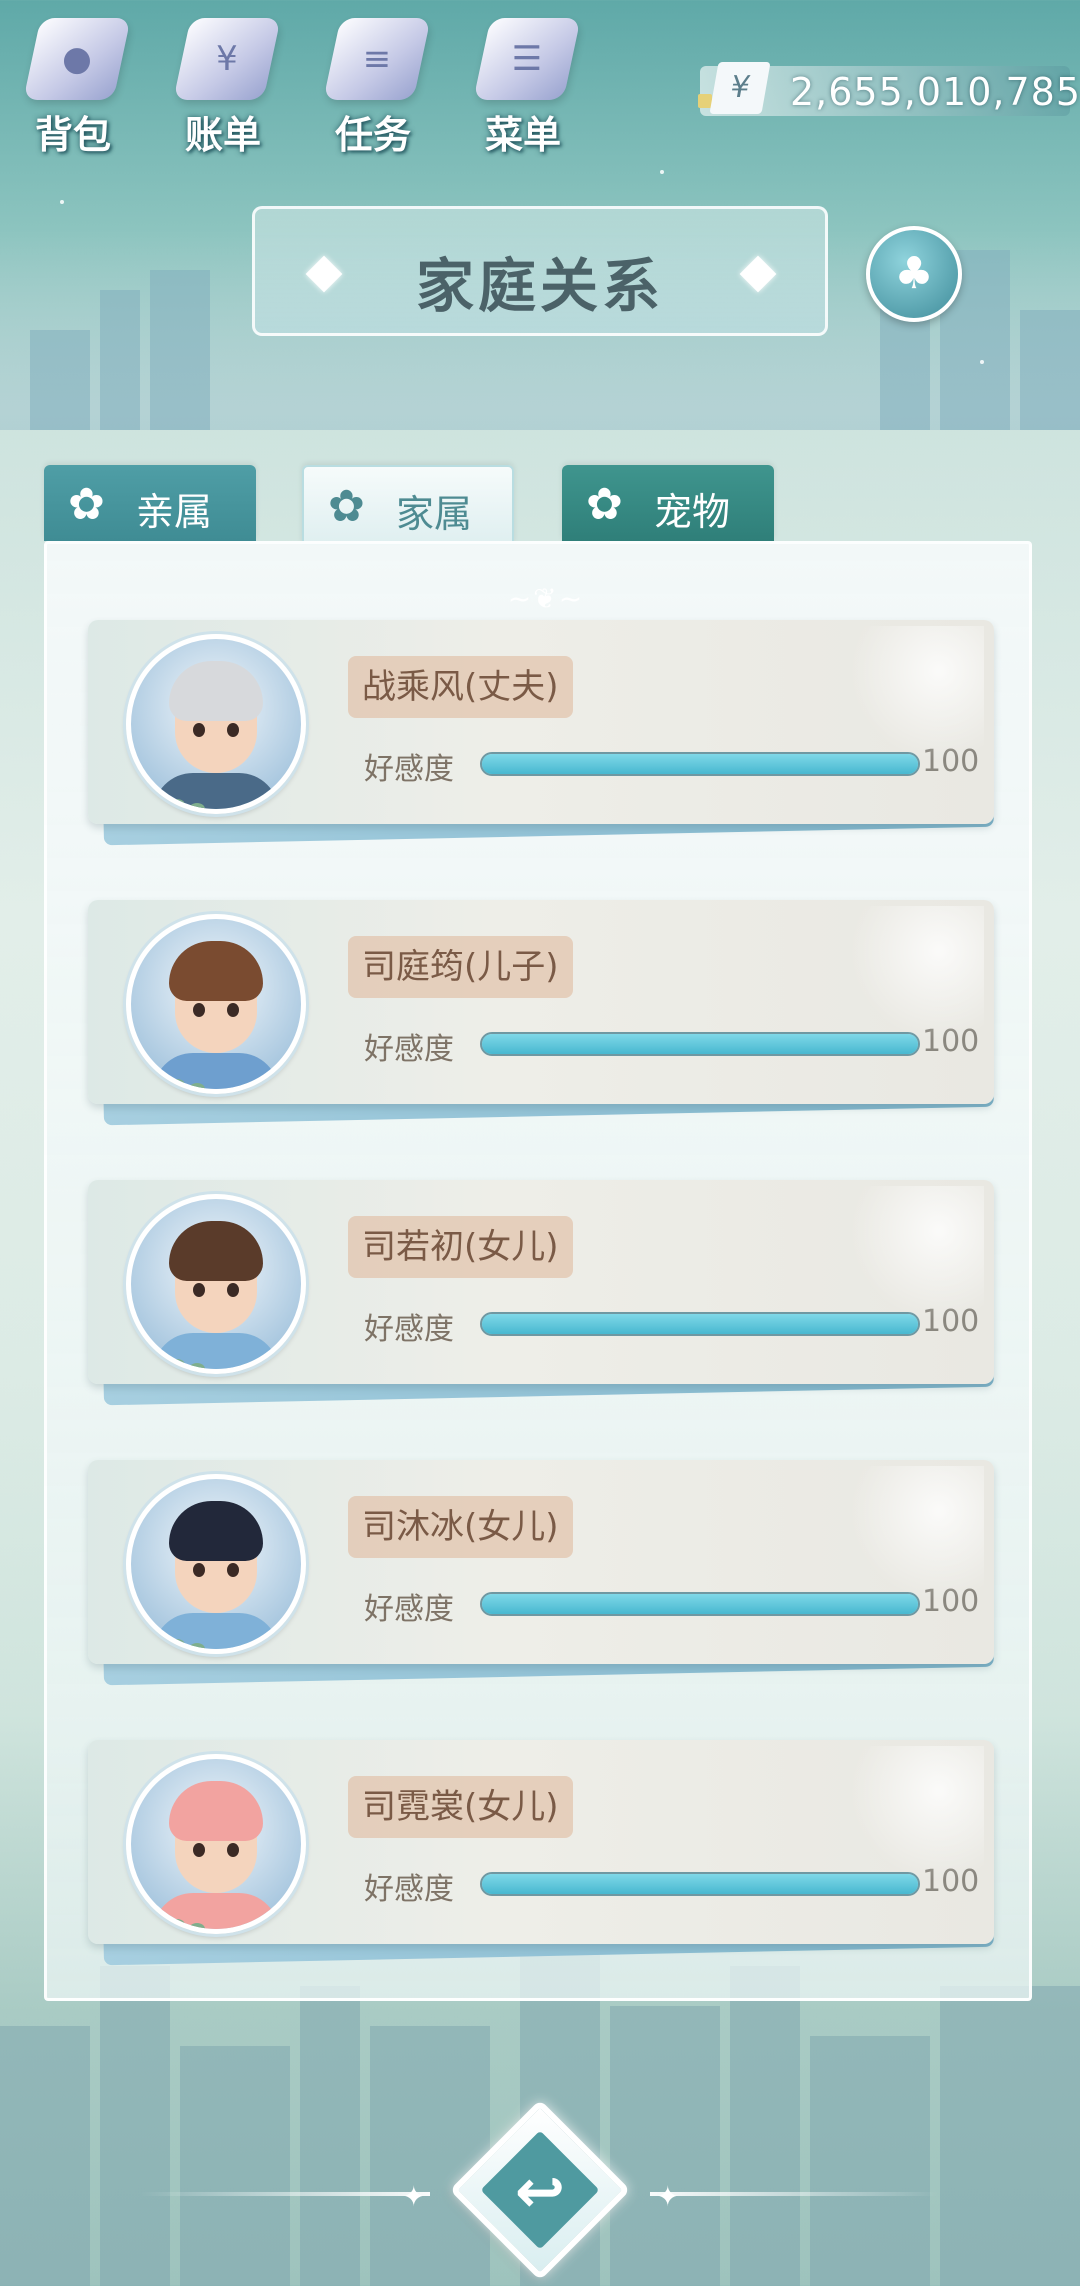  Describe the element at coordinates (460, 1807) in the screenshot. I see `member-name: 司霓裳(女儿)` at that location.